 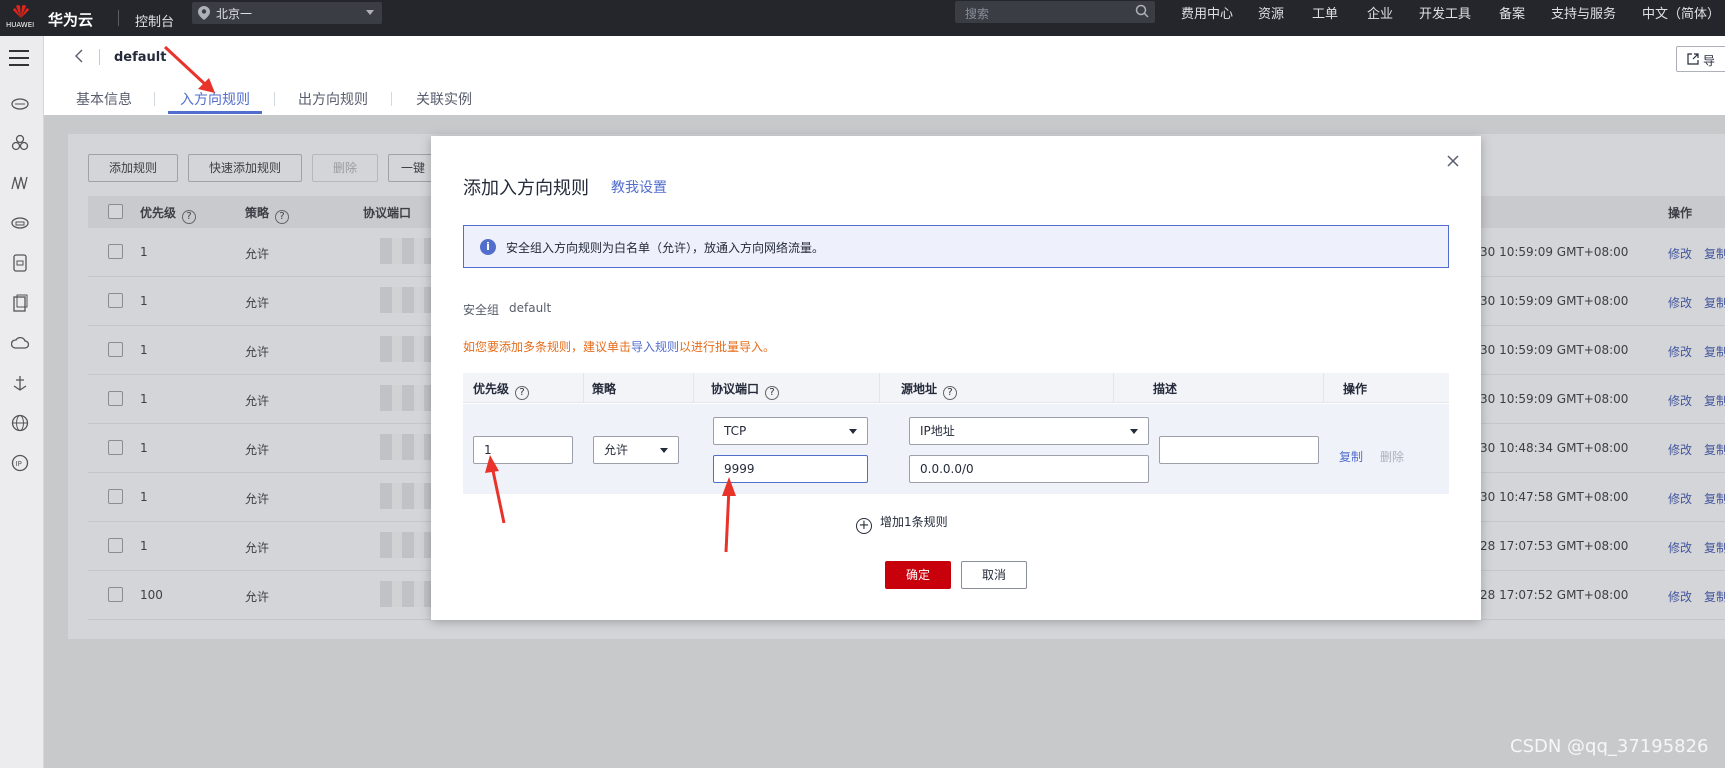 What do you see at coordinates (790, 469) in the screenshot?
I see `port-input: 9999` at bounding box center [790, 469].